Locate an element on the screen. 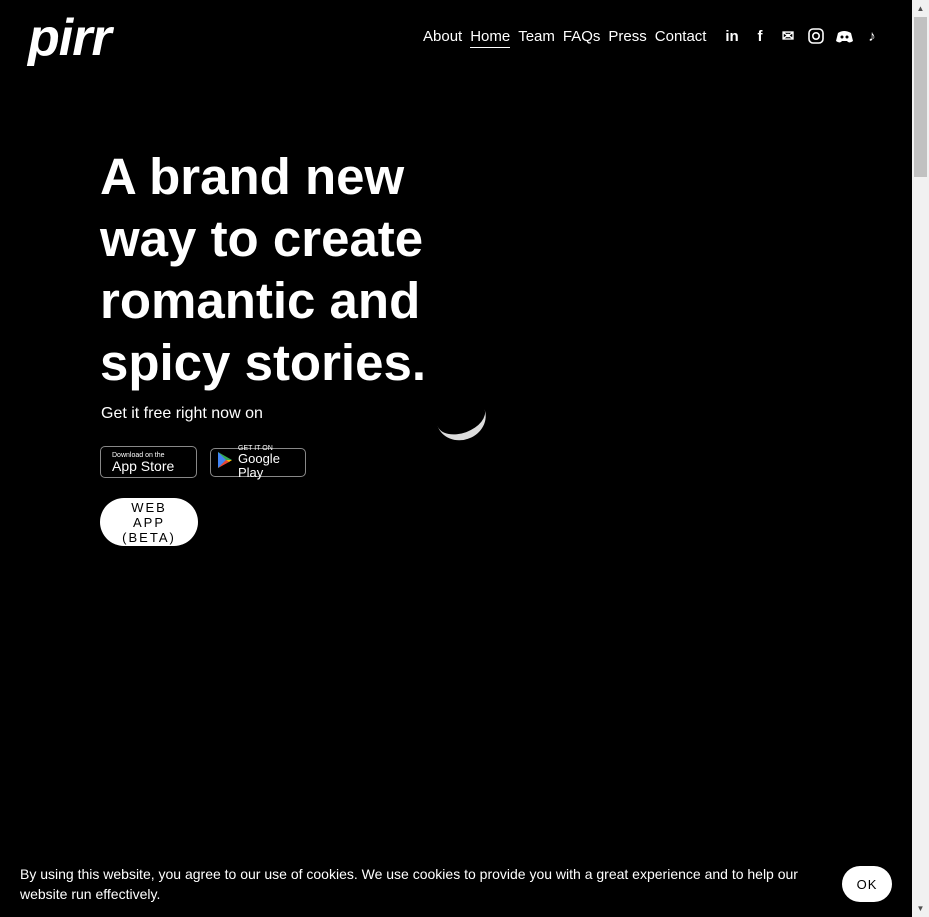 The image size is (929, 917). discord-icon is located at coordinates (844, 36).